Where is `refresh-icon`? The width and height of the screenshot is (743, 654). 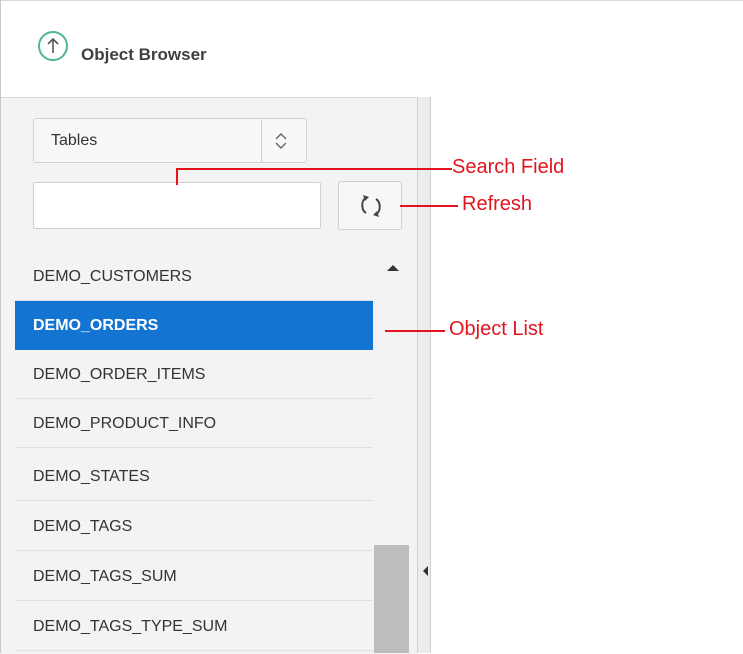 refresh-icon is located at coordinates (371, 206).